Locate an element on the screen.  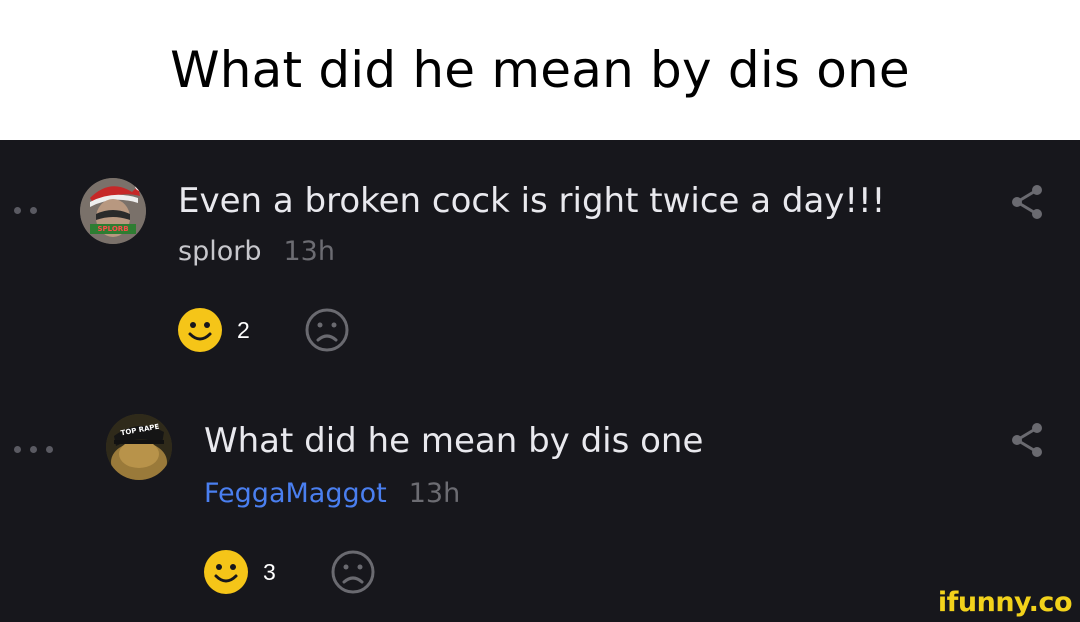
username: FeggaMaggot is located at coordinates (295, 493).